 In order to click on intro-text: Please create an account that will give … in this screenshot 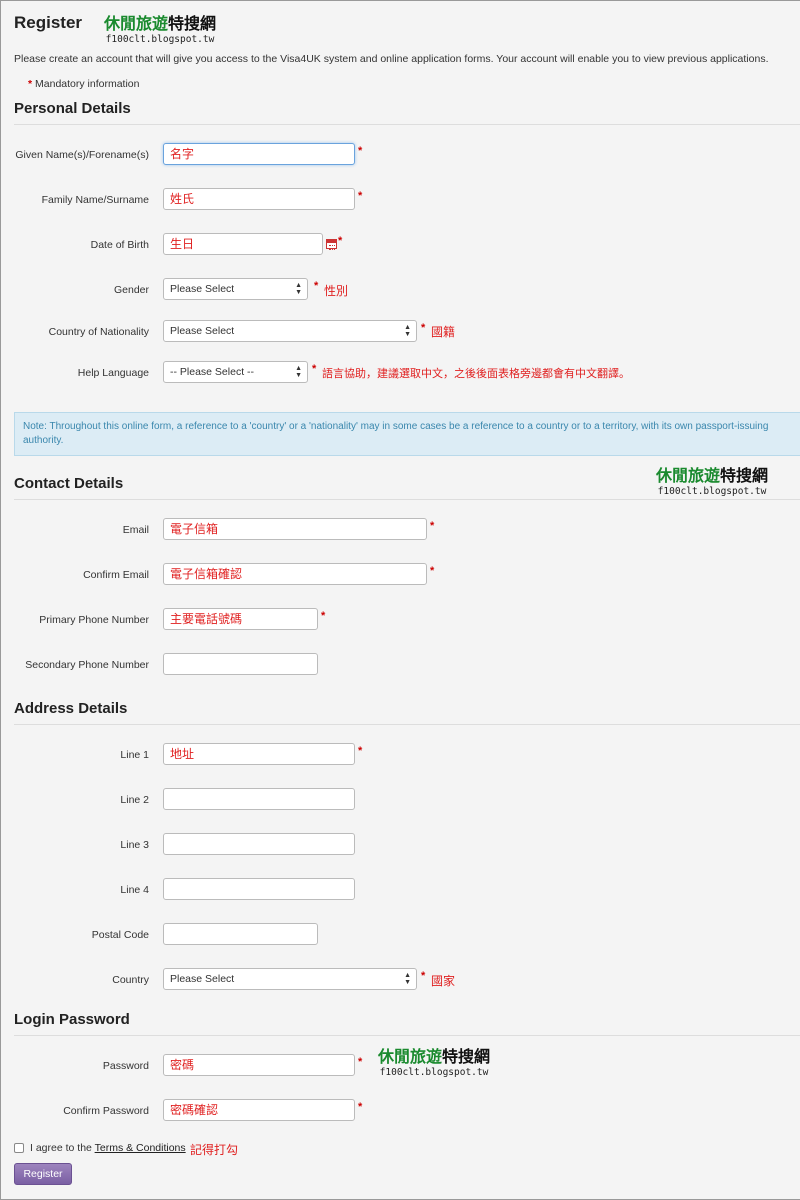, I will do `click(391, 59)`.